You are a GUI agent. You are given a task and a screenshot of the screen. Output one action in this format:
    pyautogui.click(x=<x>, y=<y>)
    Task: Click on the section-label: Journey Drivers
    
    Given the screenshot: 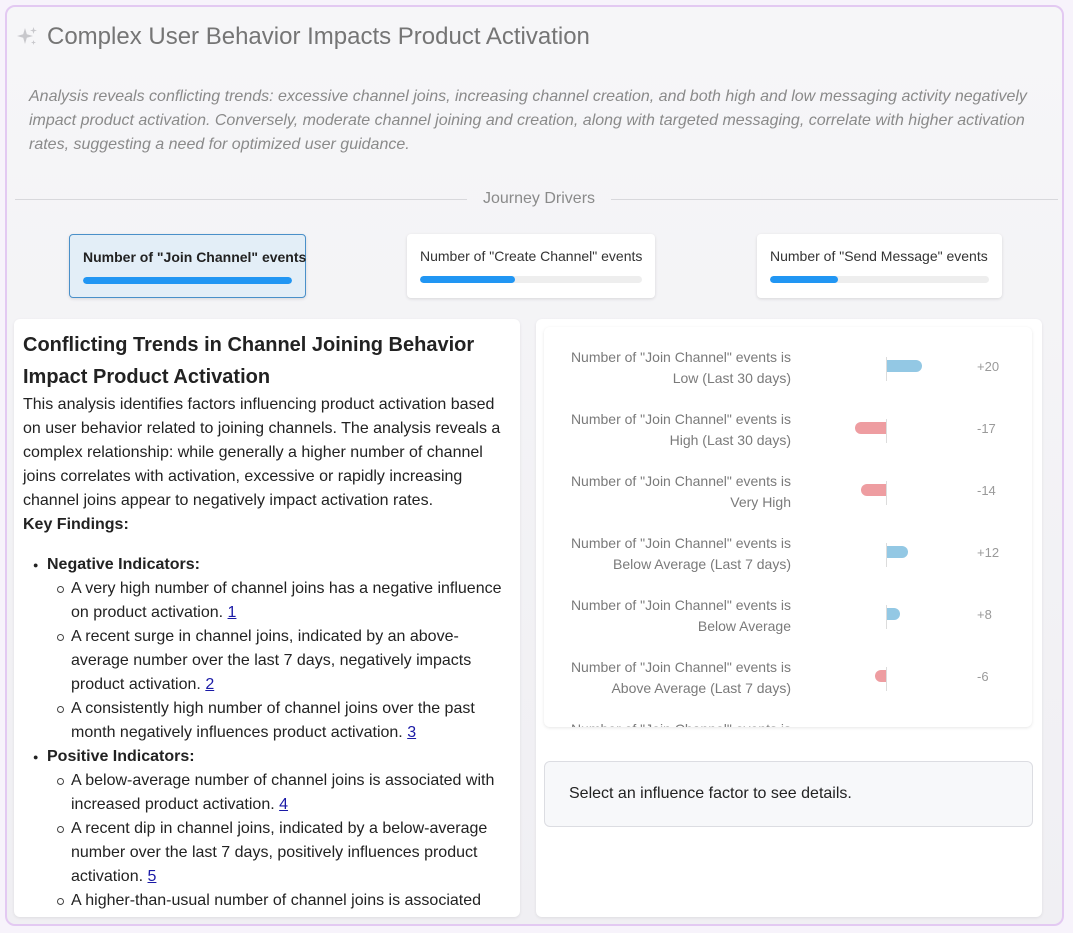 What is the action you would take?
    pyautogui.click(x=539, y=198)
    